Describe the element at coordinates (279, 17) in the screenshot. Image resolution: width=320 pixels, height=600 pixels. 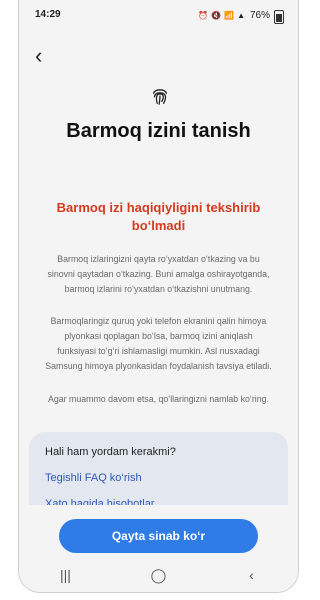
I see `battery-icon` at that location.